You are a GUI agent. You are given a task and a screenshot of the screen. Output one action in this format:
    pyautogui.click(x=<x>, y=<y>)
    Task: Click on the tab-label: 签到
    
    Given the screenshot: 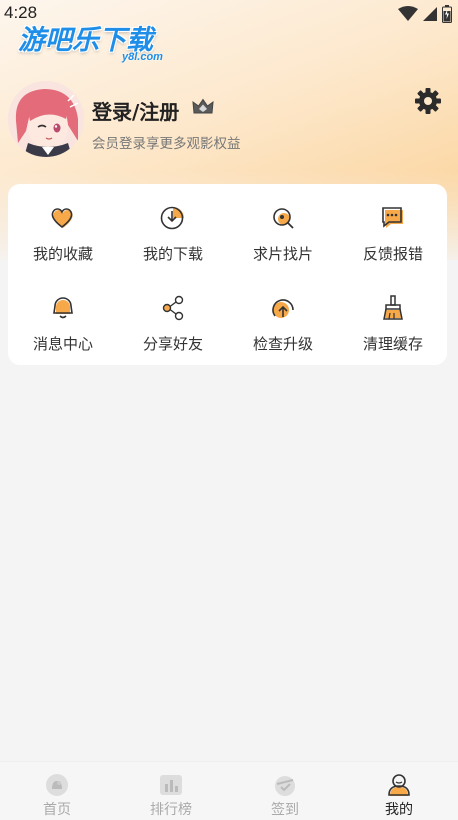 What is the action you would take?
    pyautogui.click(x=285, y=810)
    